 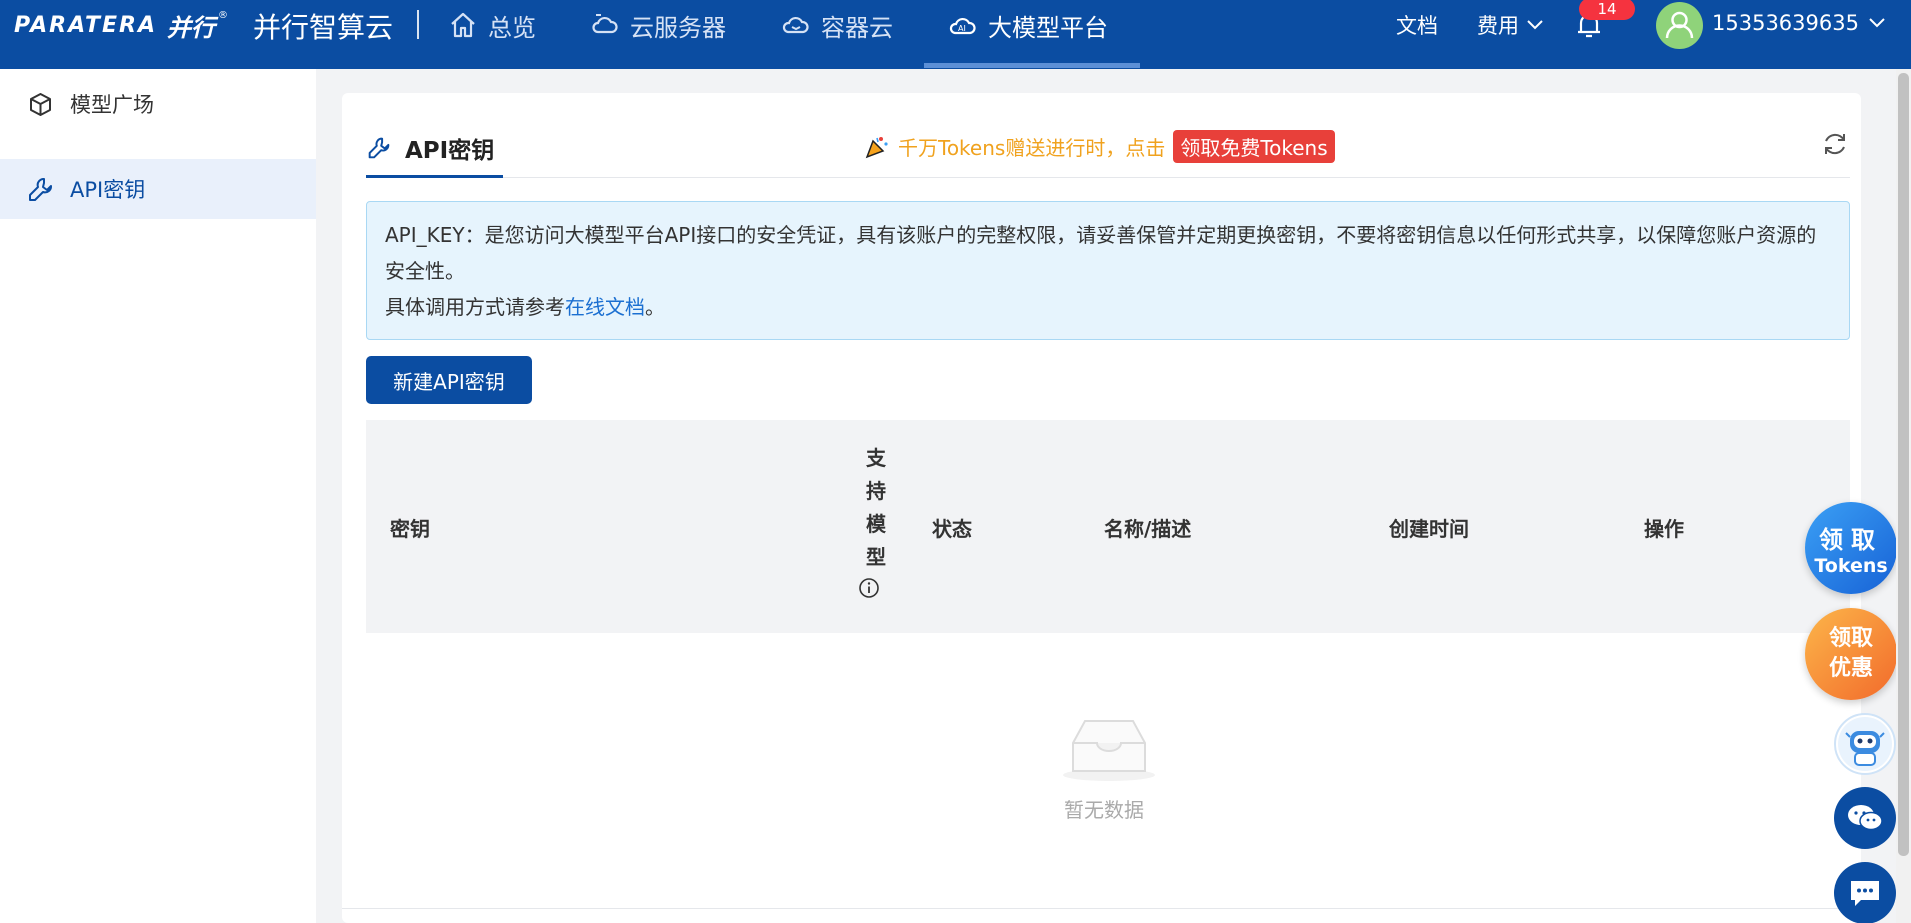 I want to click on brand-divider, so click(x=418, y=24).